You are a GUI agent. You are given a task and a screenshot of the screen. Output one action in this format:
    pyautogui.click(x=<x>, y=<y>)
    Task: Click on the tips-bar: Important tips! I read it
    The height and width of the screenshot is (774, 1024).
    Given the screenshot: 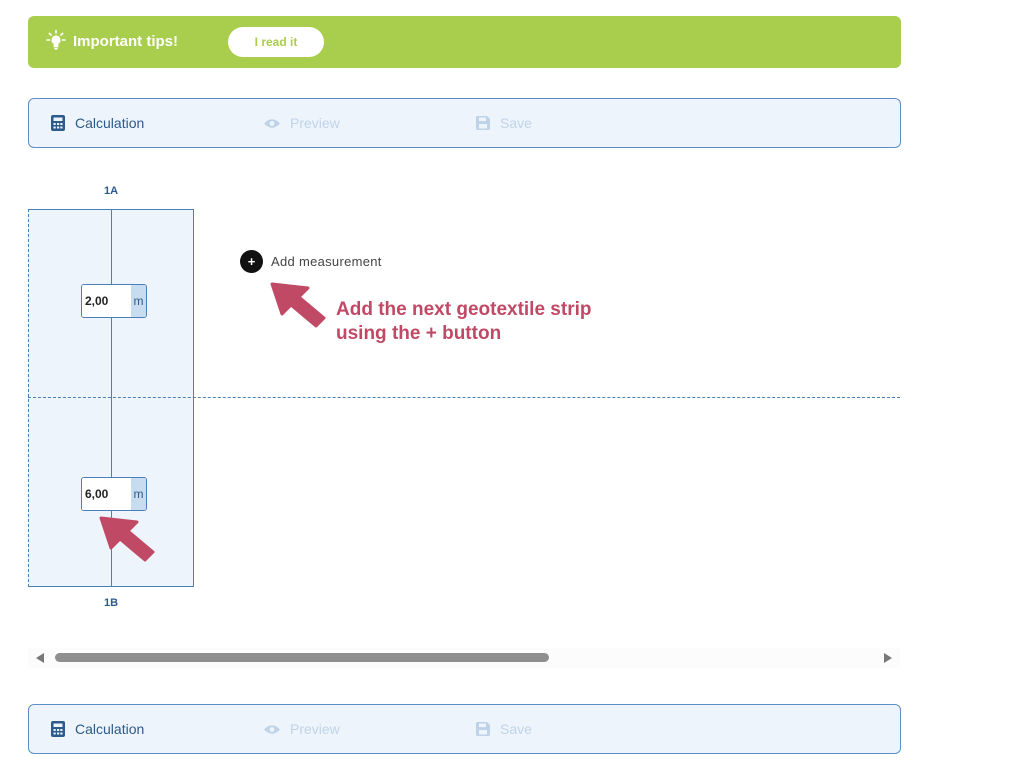 What is the action you would take?
    pyautogui.click(x=464, y=42)
    